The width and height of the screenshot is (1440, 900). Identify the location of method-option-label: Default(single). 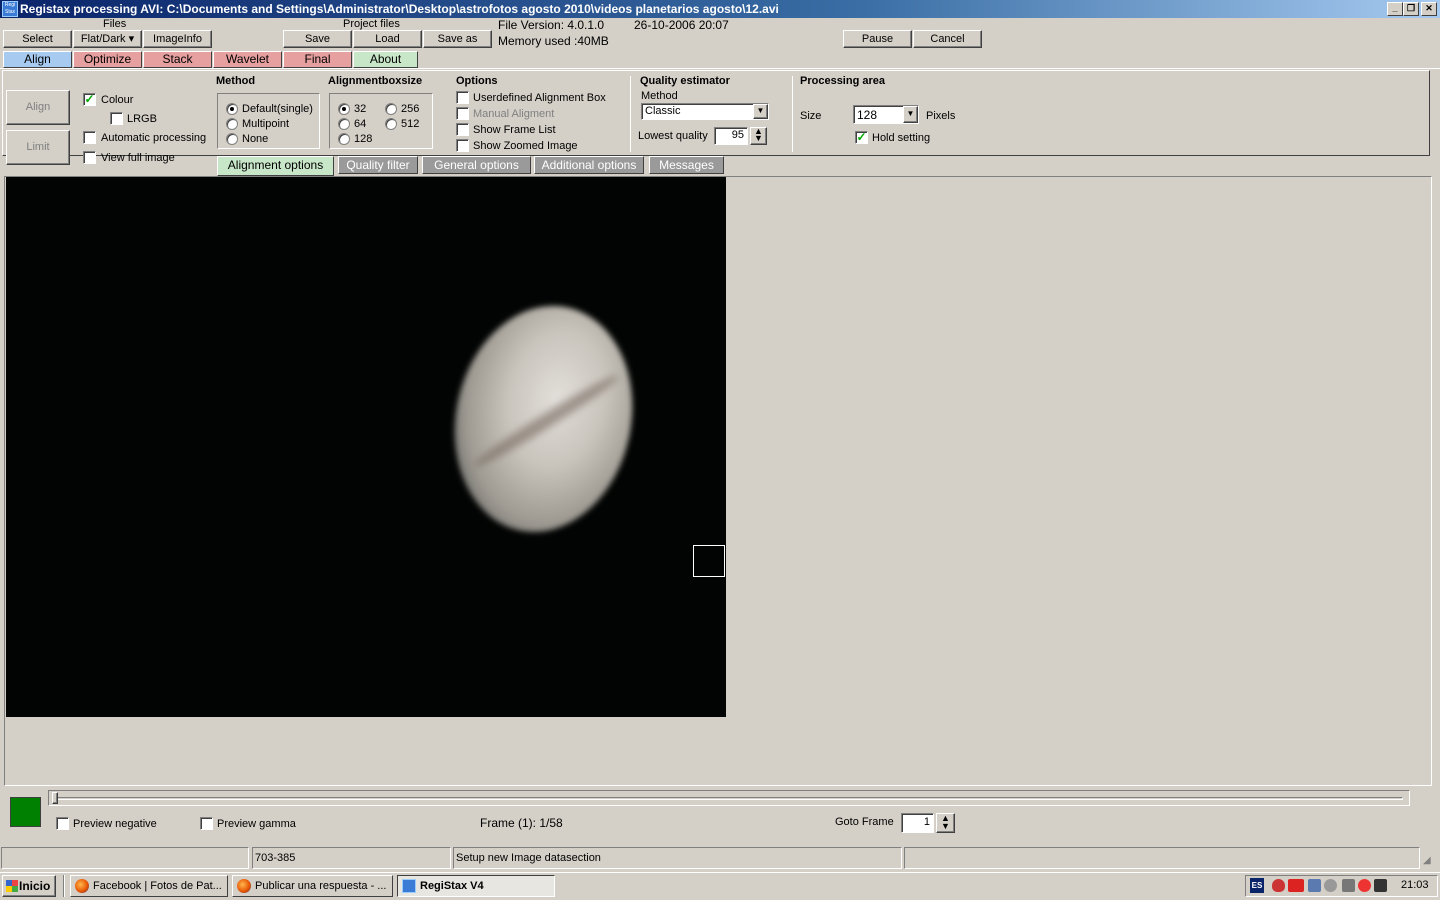
(277, 109).